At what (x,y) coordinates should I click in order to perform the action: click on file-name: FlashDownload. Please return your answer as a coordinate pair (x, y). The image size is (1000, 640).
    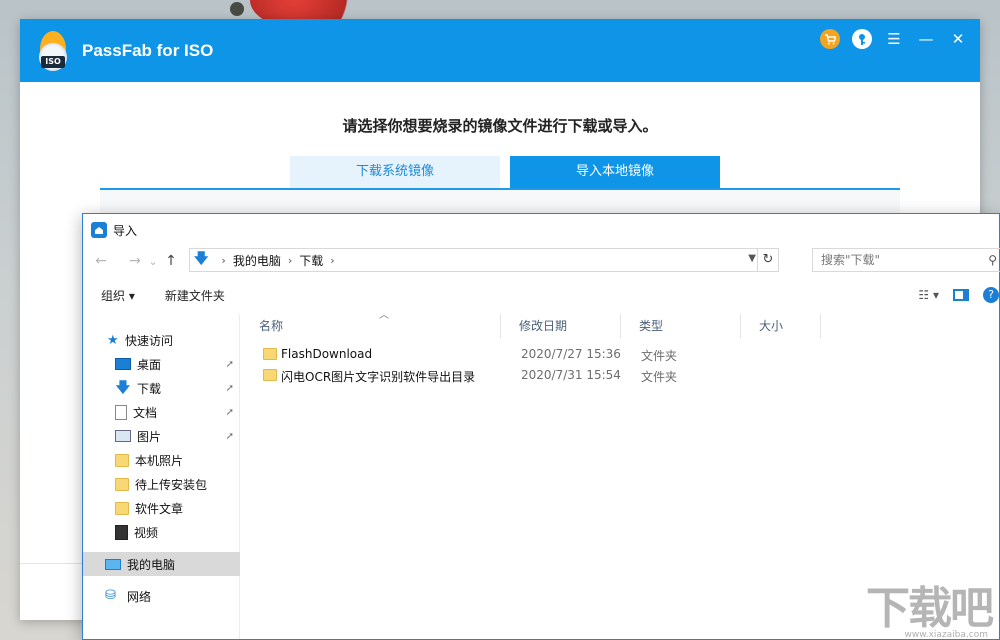
    Looking at the image, I should click on (327, 354).